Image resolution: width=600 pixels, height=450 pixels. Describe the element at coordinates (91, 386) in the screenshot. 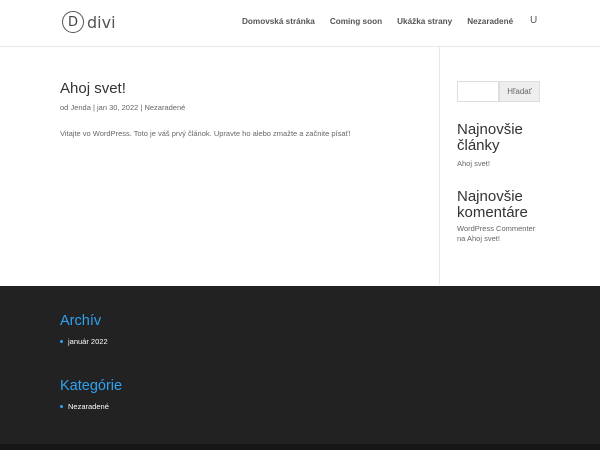

I see `categories-title: Kategórie` at that location.